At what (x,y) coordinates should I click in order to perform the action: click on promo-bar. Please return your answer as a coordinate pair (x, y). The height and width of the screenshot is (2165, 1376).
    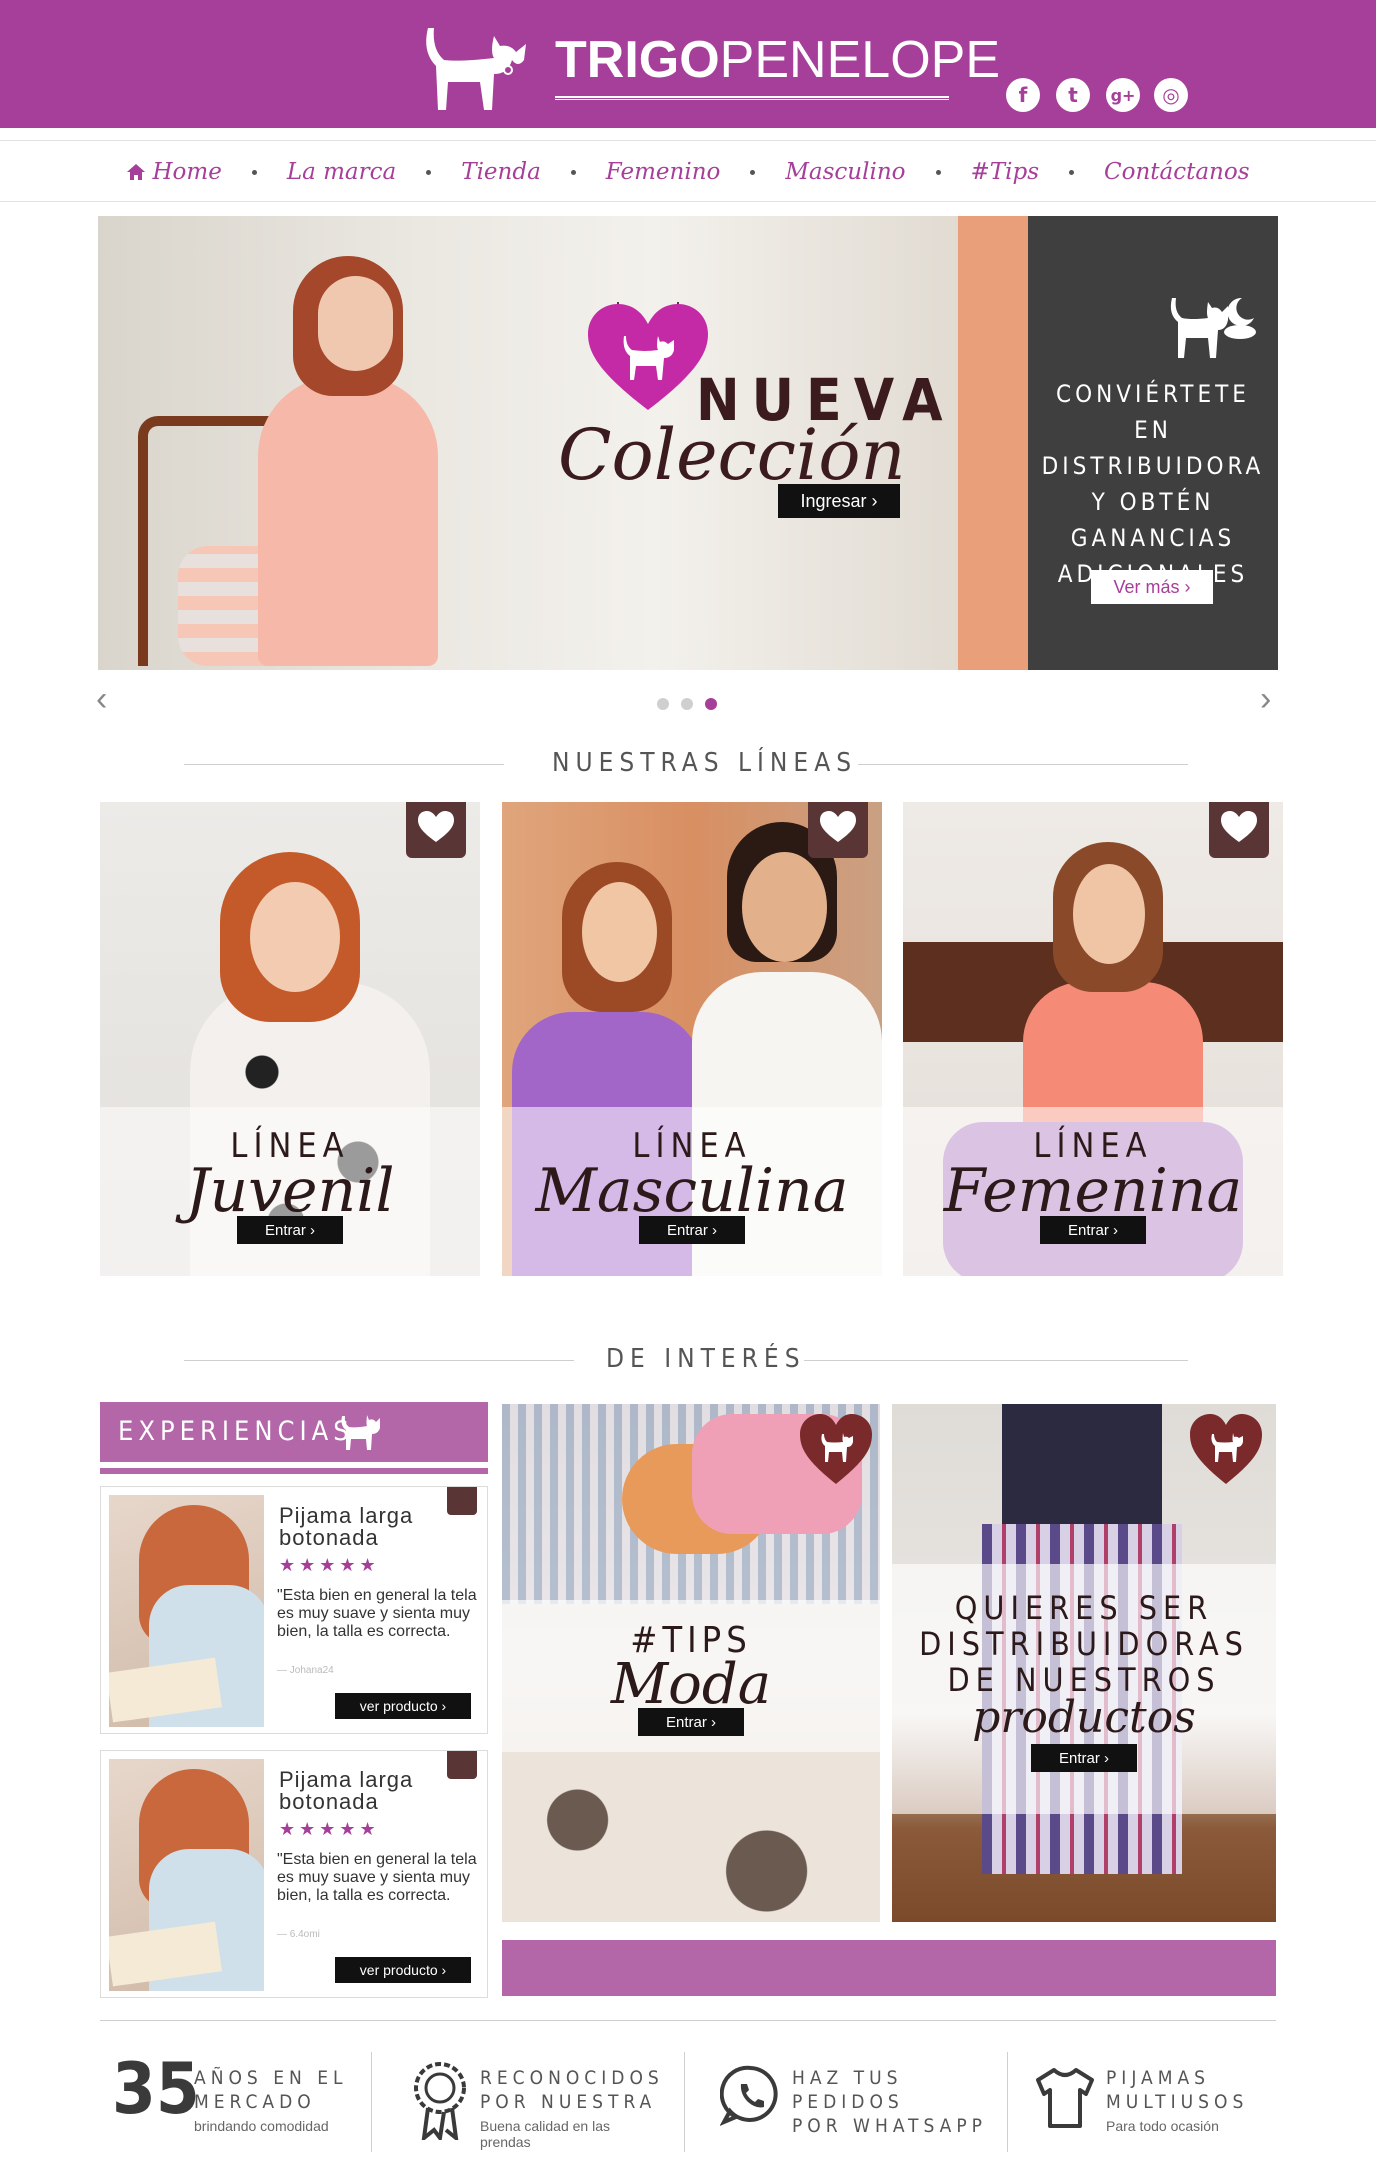
    Looking at the image, I should click on (889, 1968).